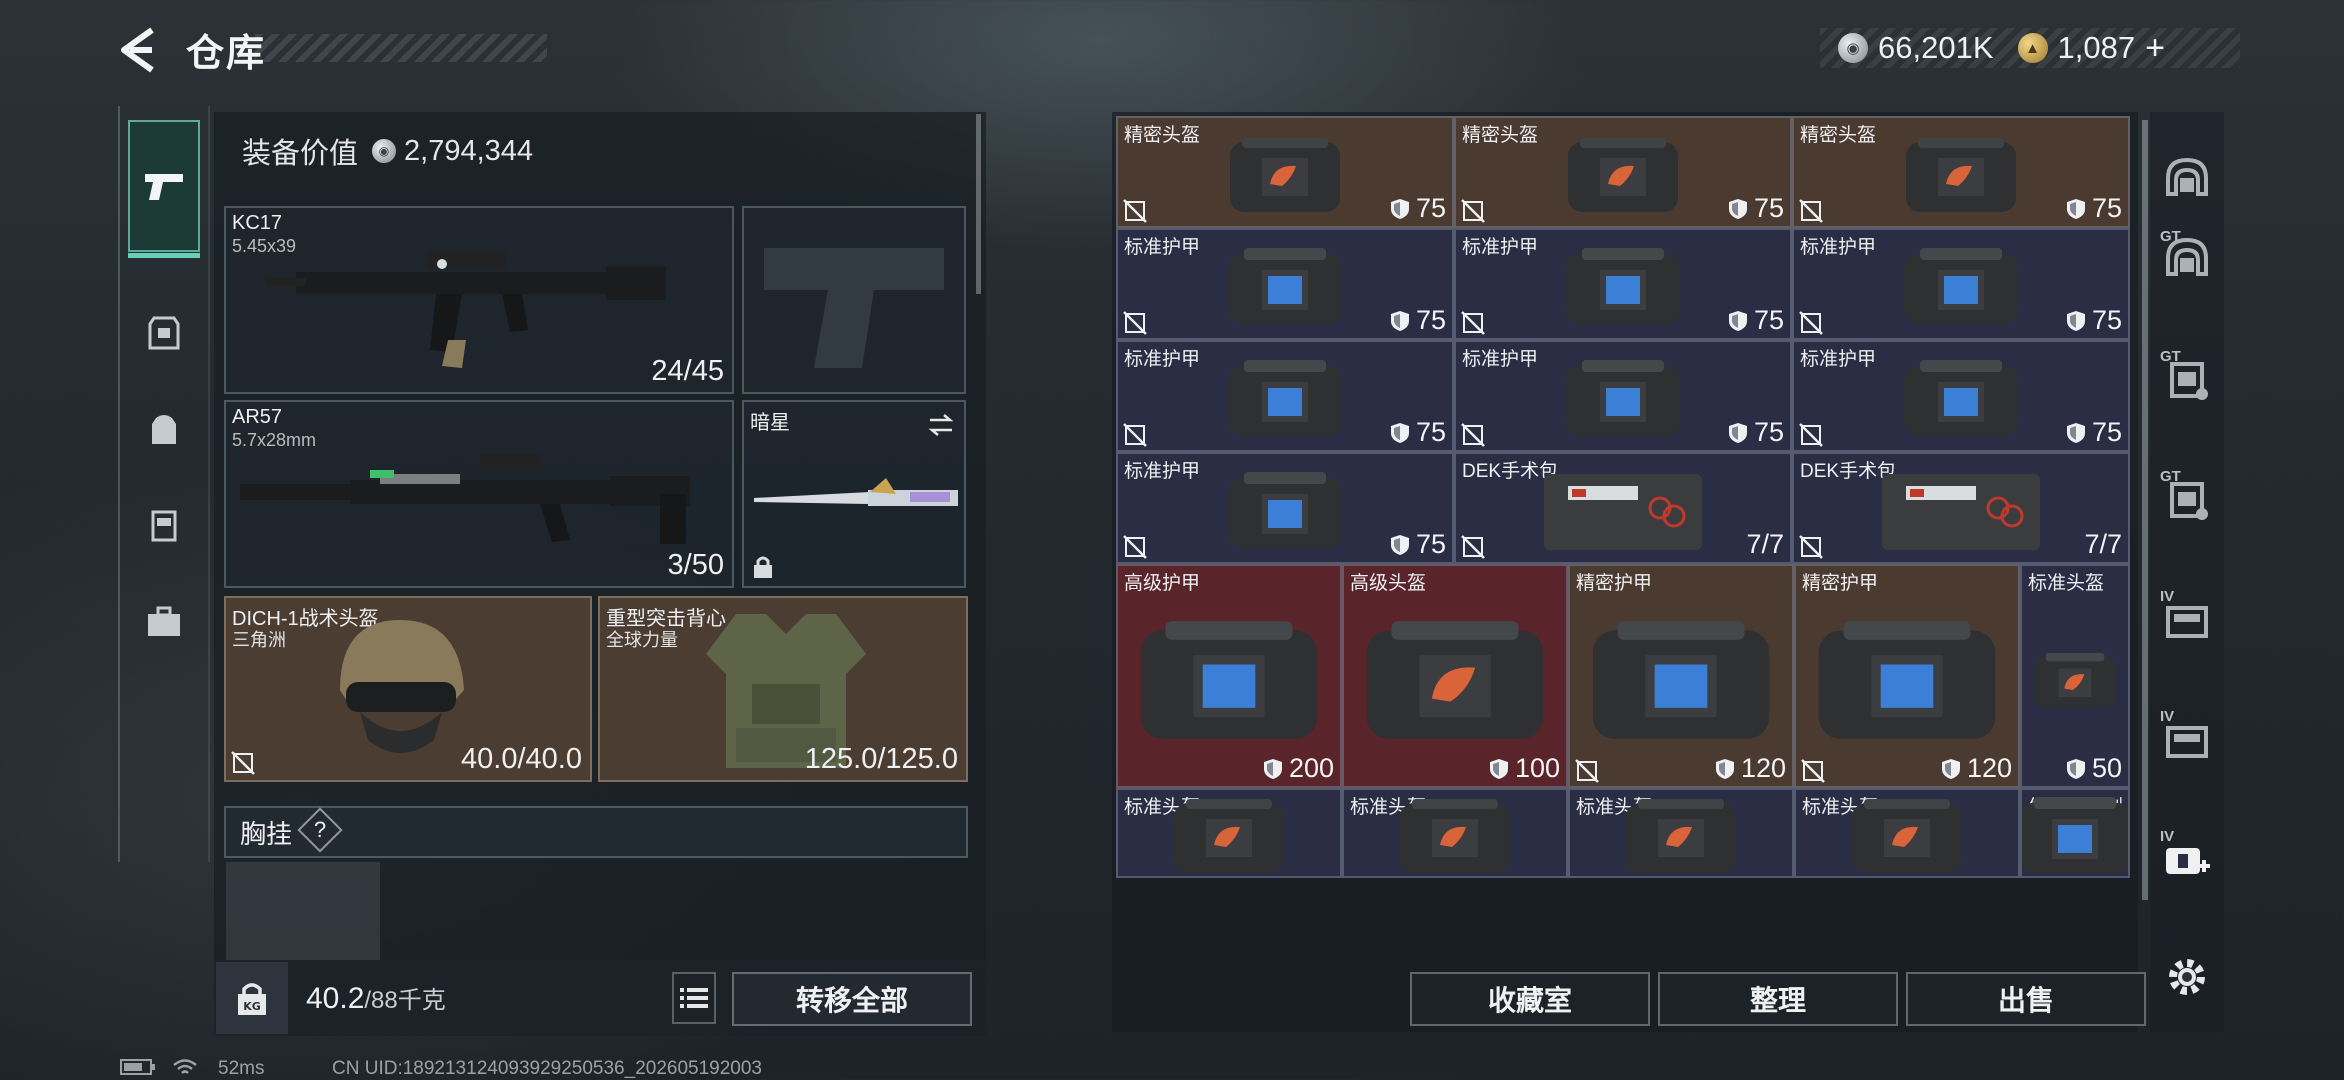  I want to click on surgery-kit-image, so click(1961, 512).